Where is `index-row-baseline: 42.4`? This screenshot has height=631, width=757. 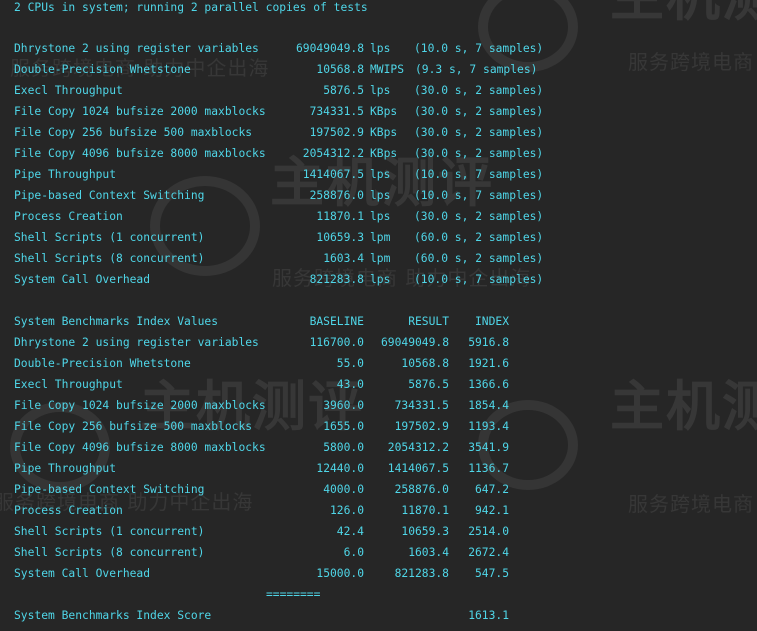 index-row-baseline: 42.4 is located at coordinates (350, 531).